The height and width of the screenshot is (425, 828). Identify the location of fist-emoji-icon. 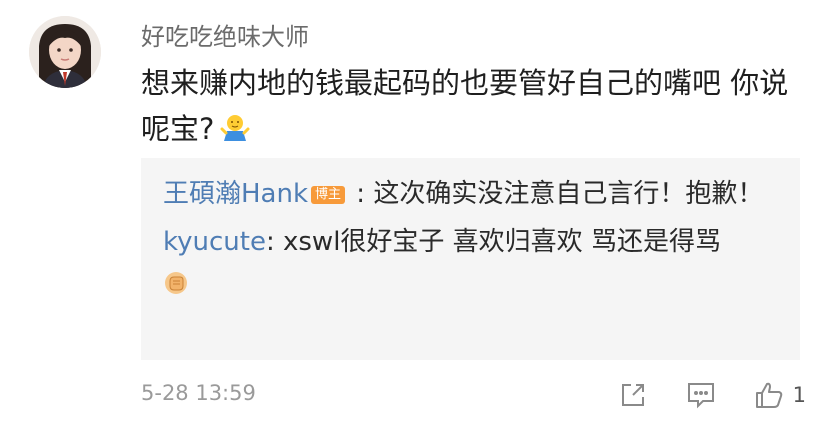
(470, 288).